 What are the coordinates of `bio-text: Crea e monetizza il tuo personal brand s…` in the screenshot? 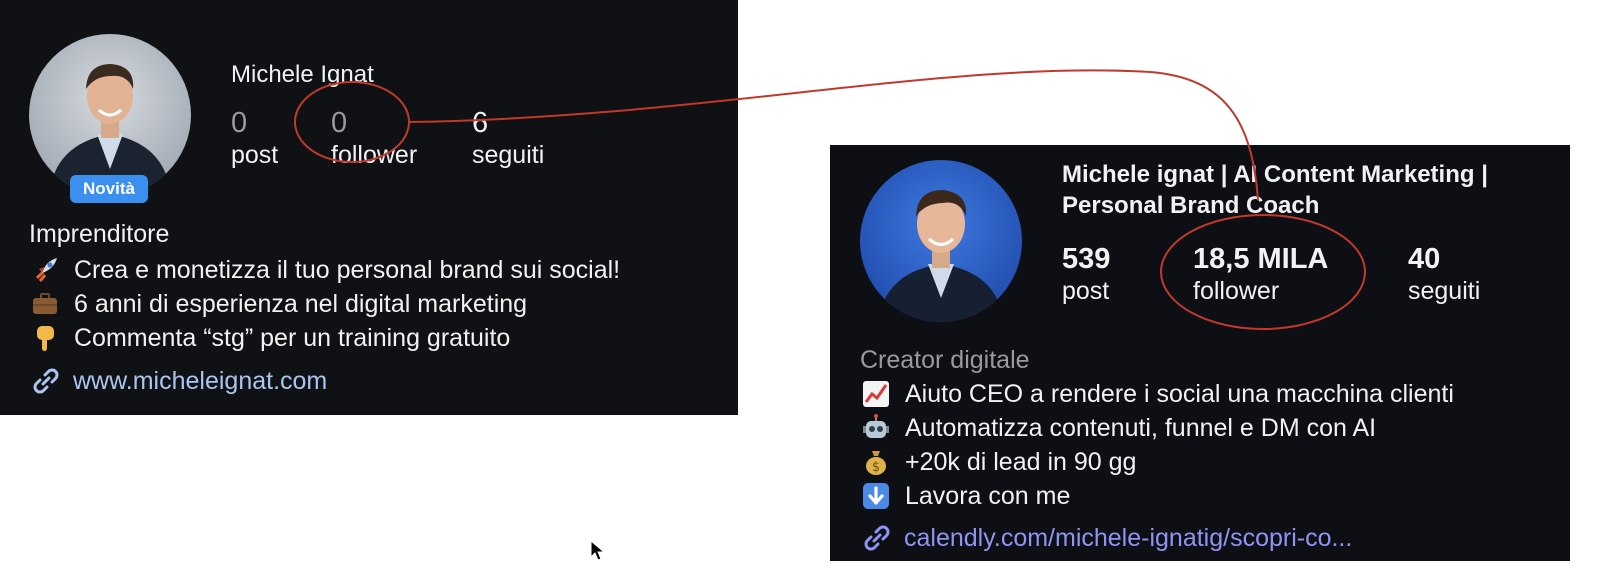 It's located at (347, 270).